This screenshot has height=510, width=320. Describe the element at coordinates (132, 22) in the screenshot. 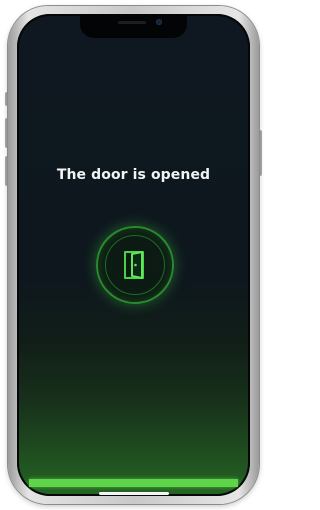

I see `speaker-grille` at that location.